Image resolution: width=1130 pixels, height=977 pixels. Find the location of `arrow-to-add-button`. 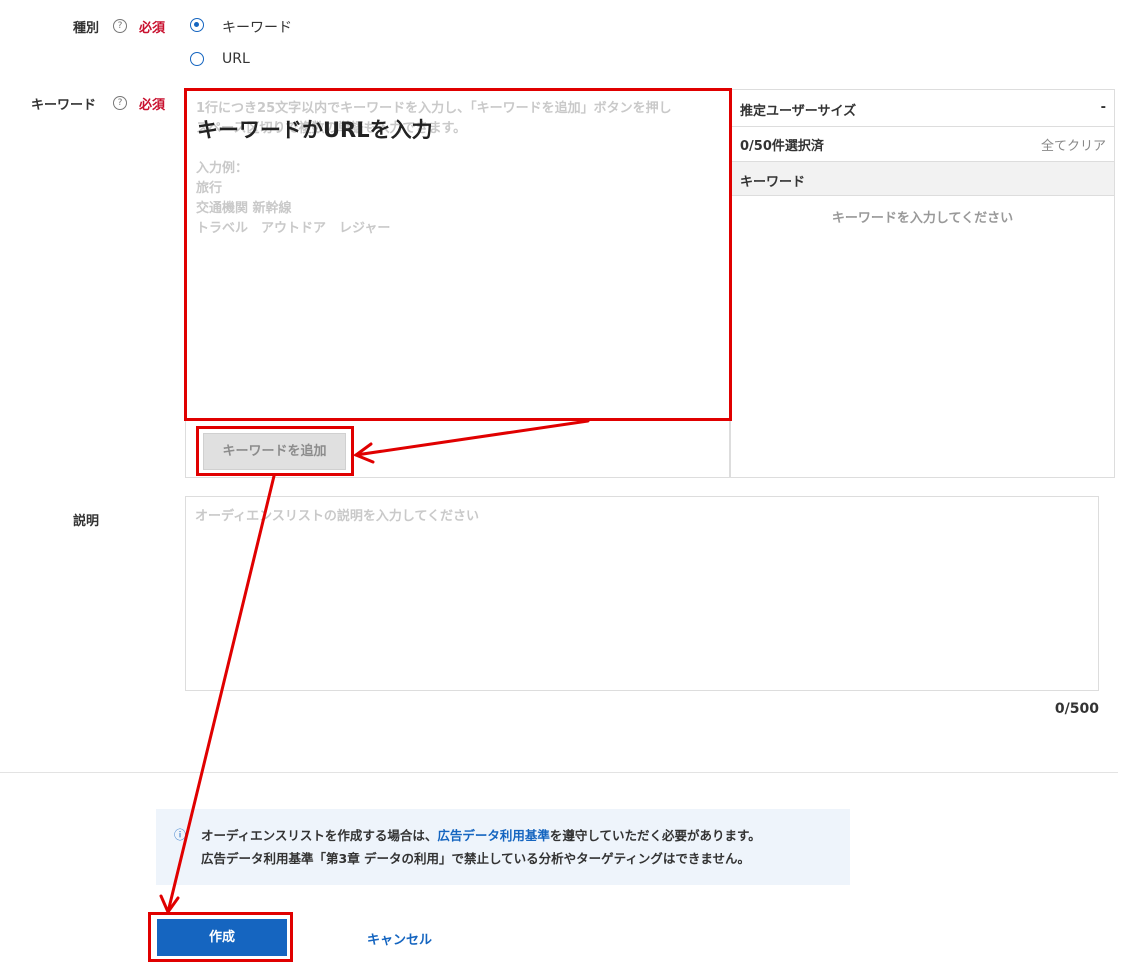

arrow-to-add-button is located at coordinates (472, 438).